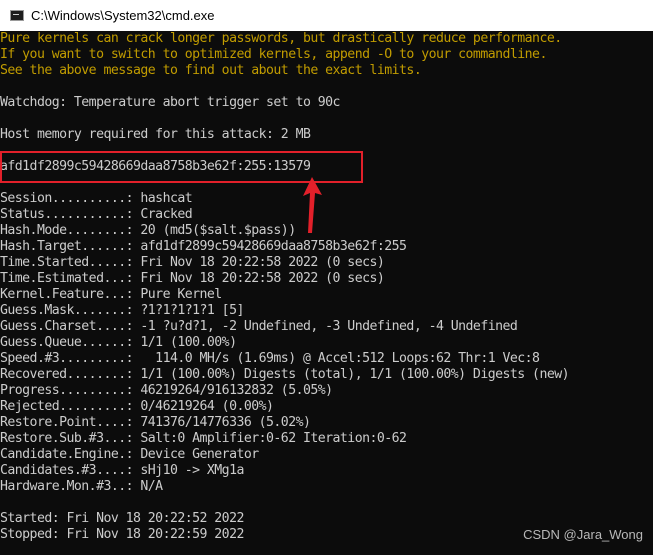 The height and width of the screenshot is (555, 653). I want to click on stopped-line: Stopped: Fri Nov 18 20:22:59 2022, so click(122, 534).